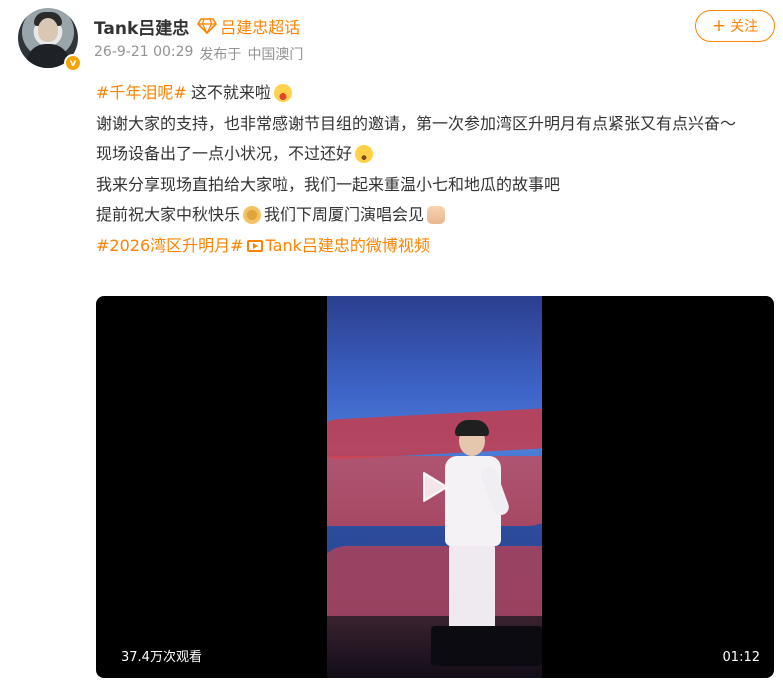 This screenshot has height=693, width=783. I want to click on avatar-face, so click(48, 30).